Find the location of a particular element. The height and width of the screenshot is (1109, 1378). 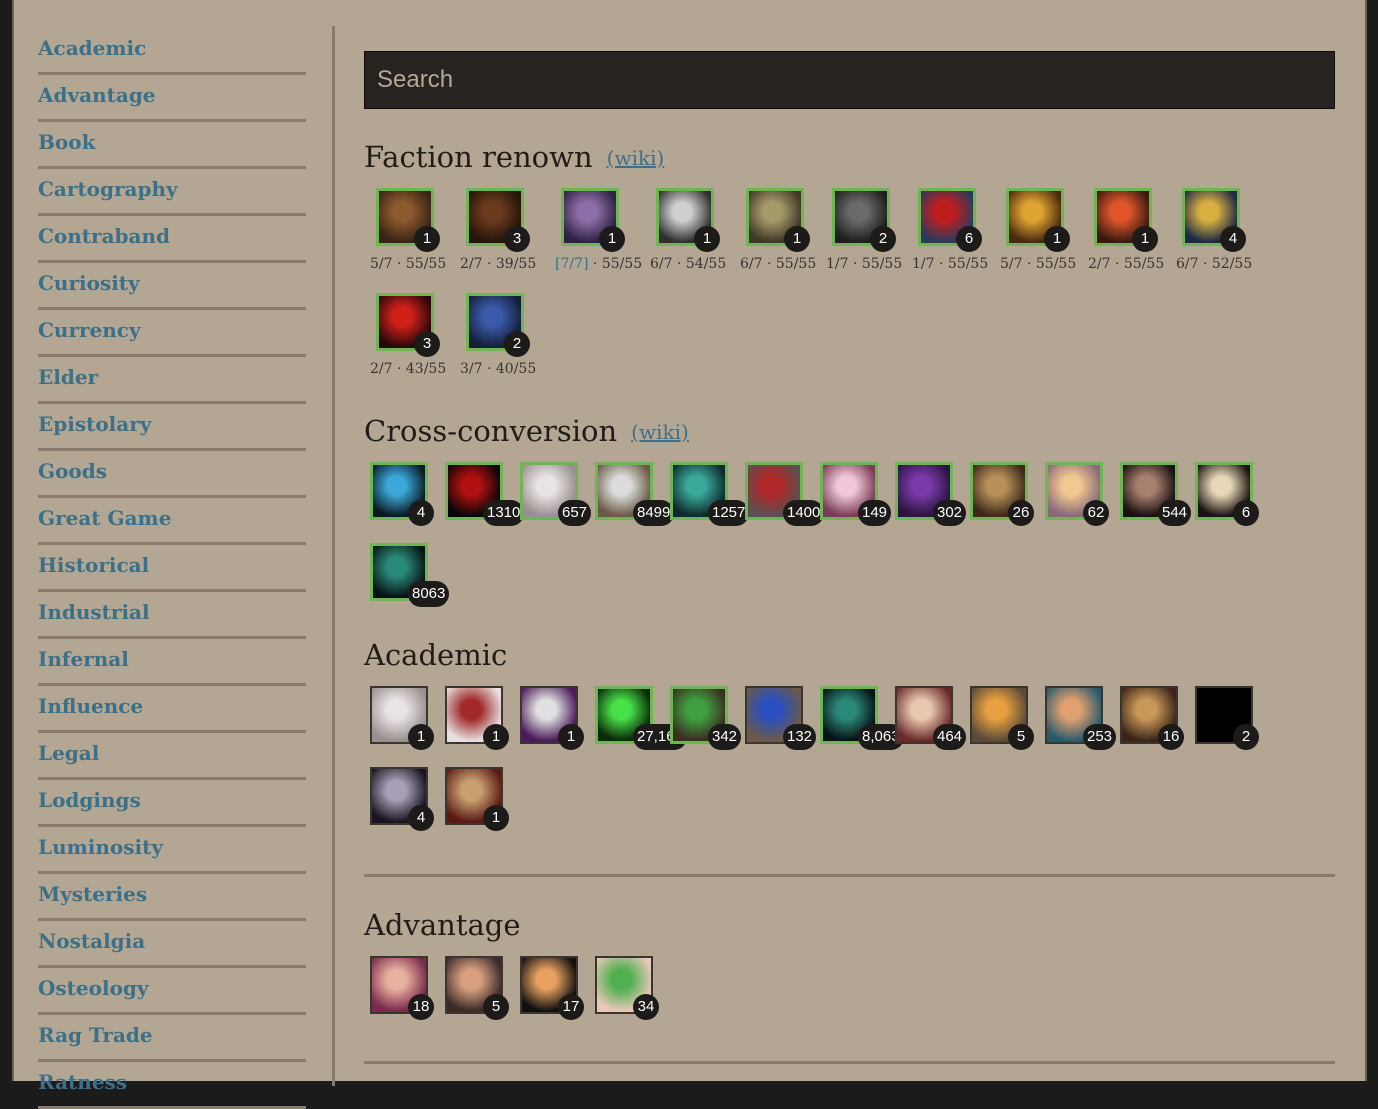

item-blue-bottle: 132 is located at coordinates (781, 726).